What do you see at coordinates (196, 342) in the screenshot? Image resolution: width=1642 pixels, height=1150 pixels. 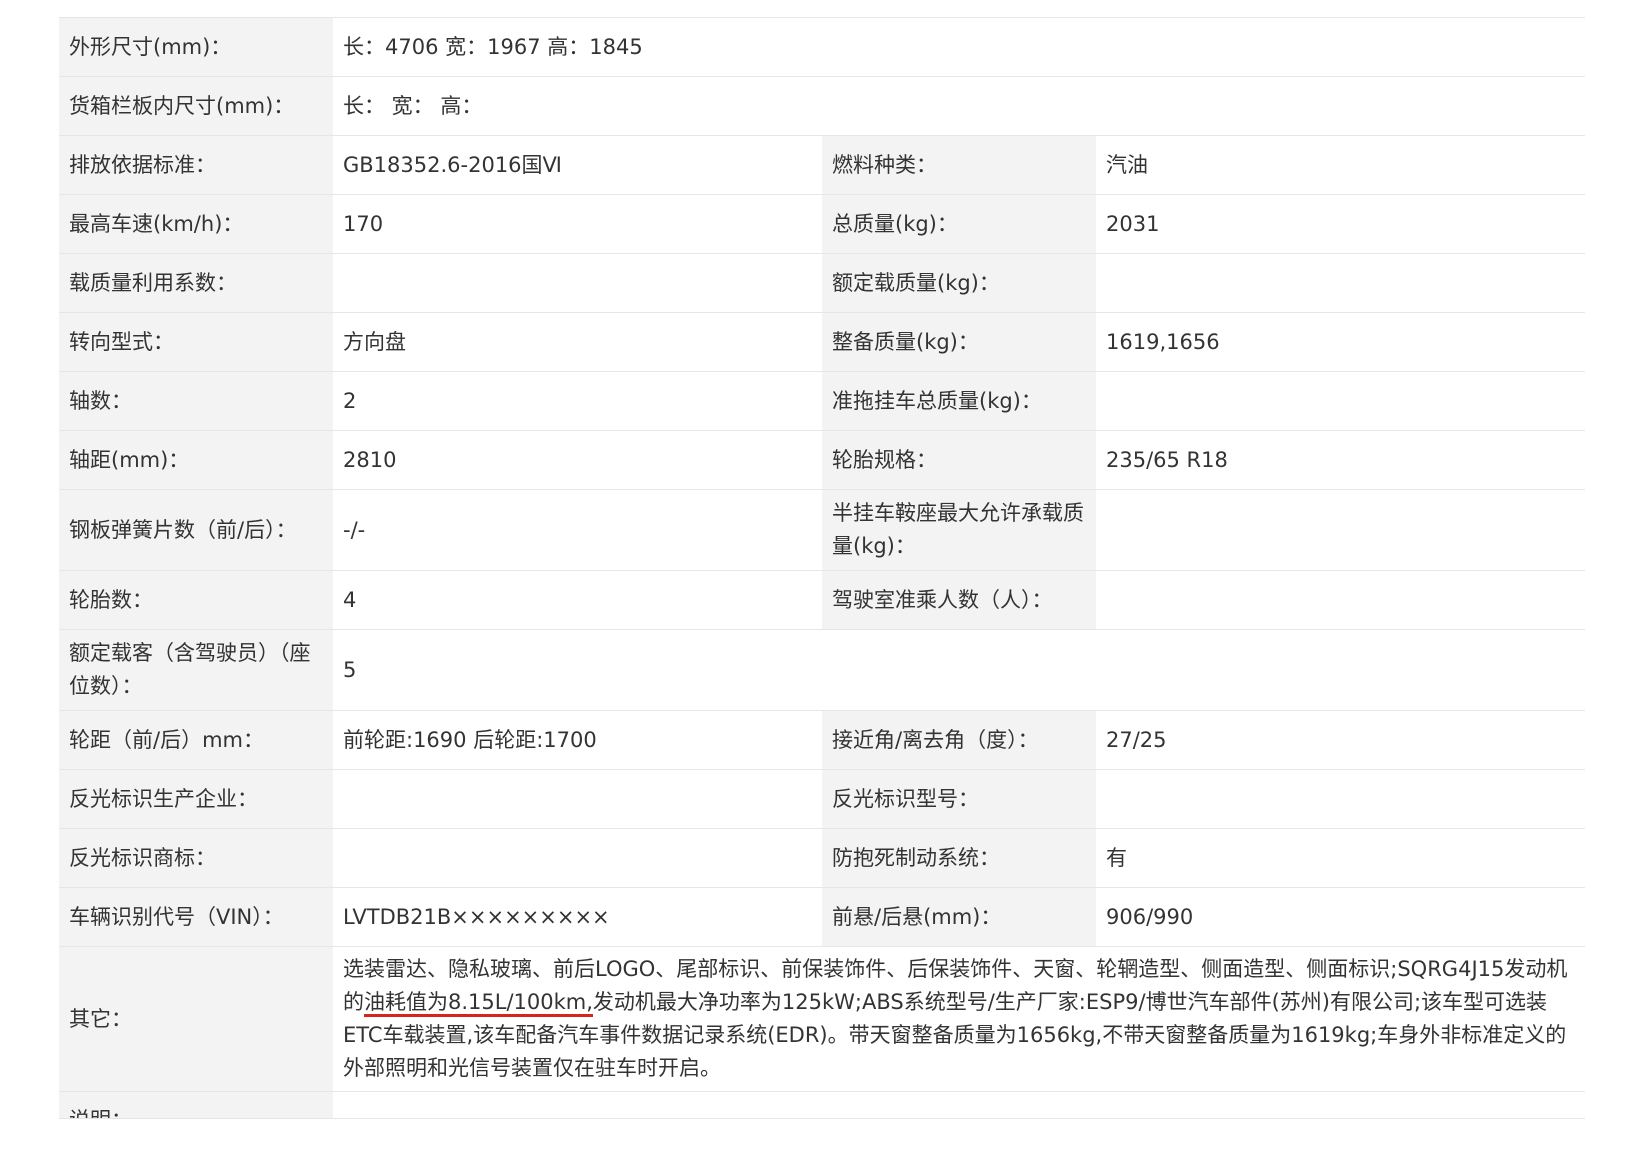 I see `spec-label: 转向型式：` at bounding box center [196, 342].